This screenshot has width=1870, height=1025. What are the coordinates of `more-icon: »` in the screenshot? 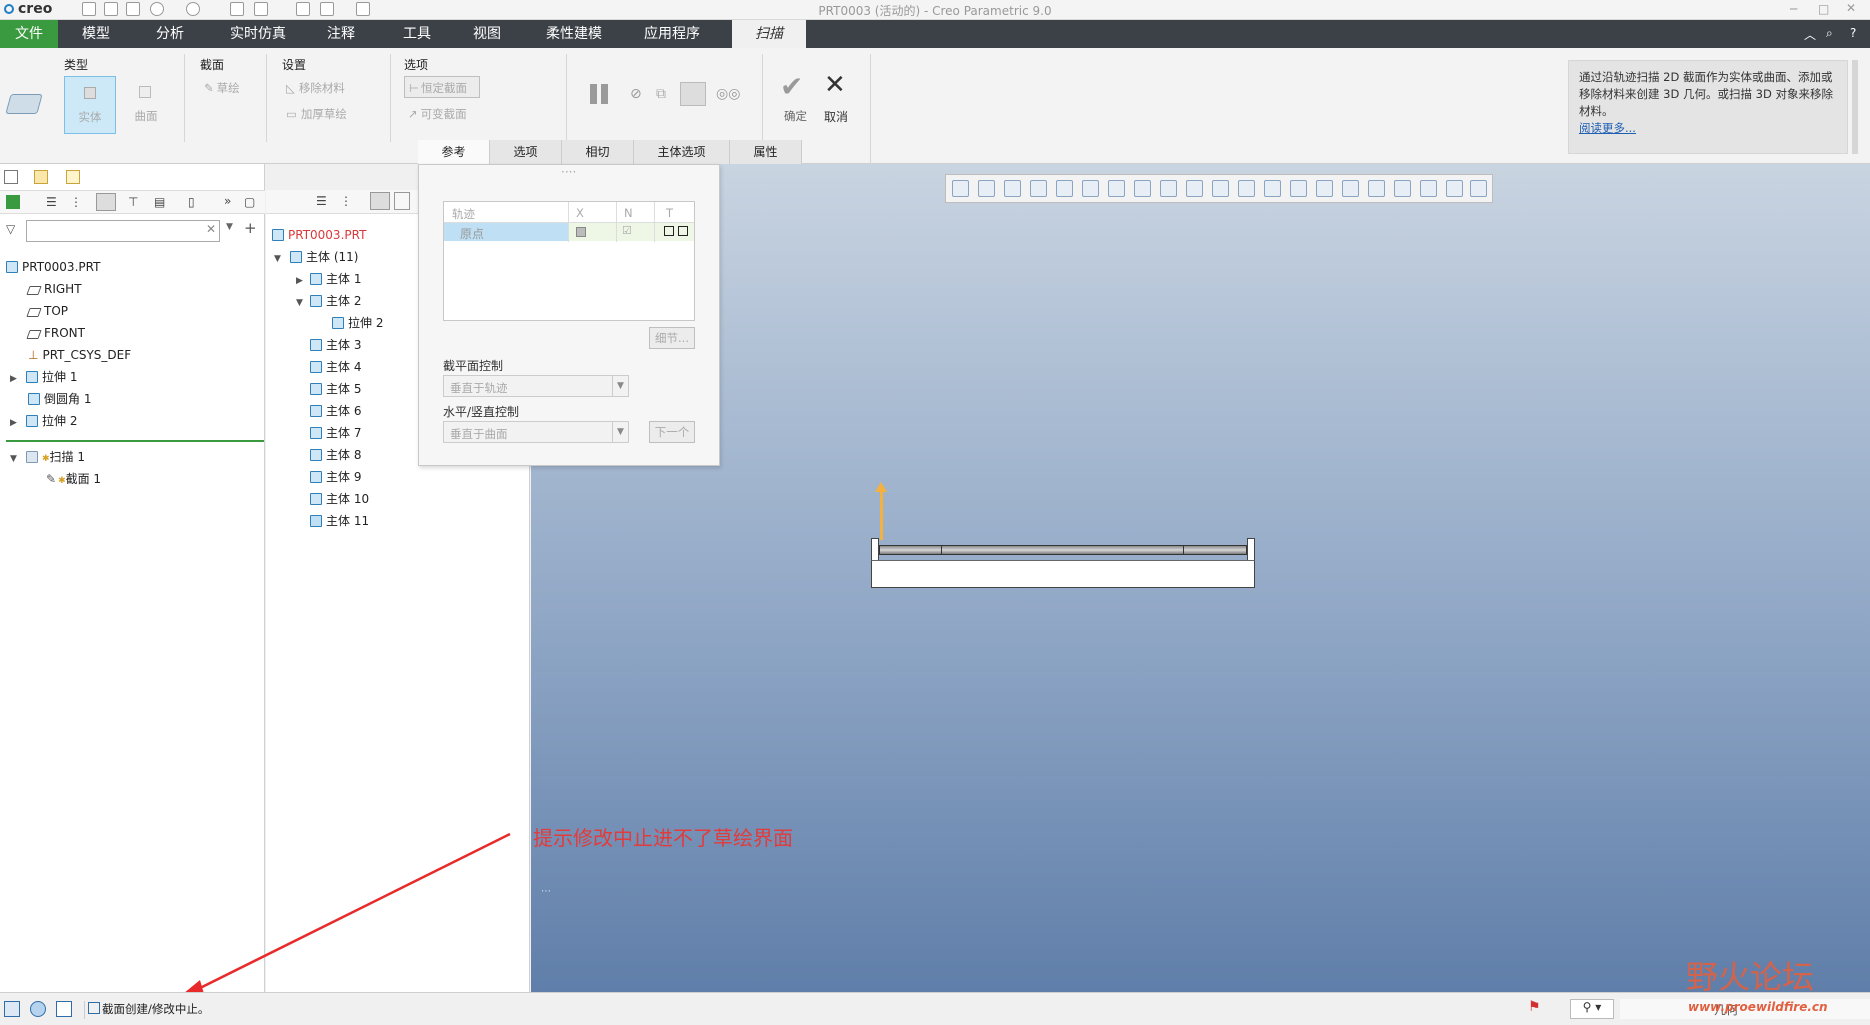 It's located at (227, 201).